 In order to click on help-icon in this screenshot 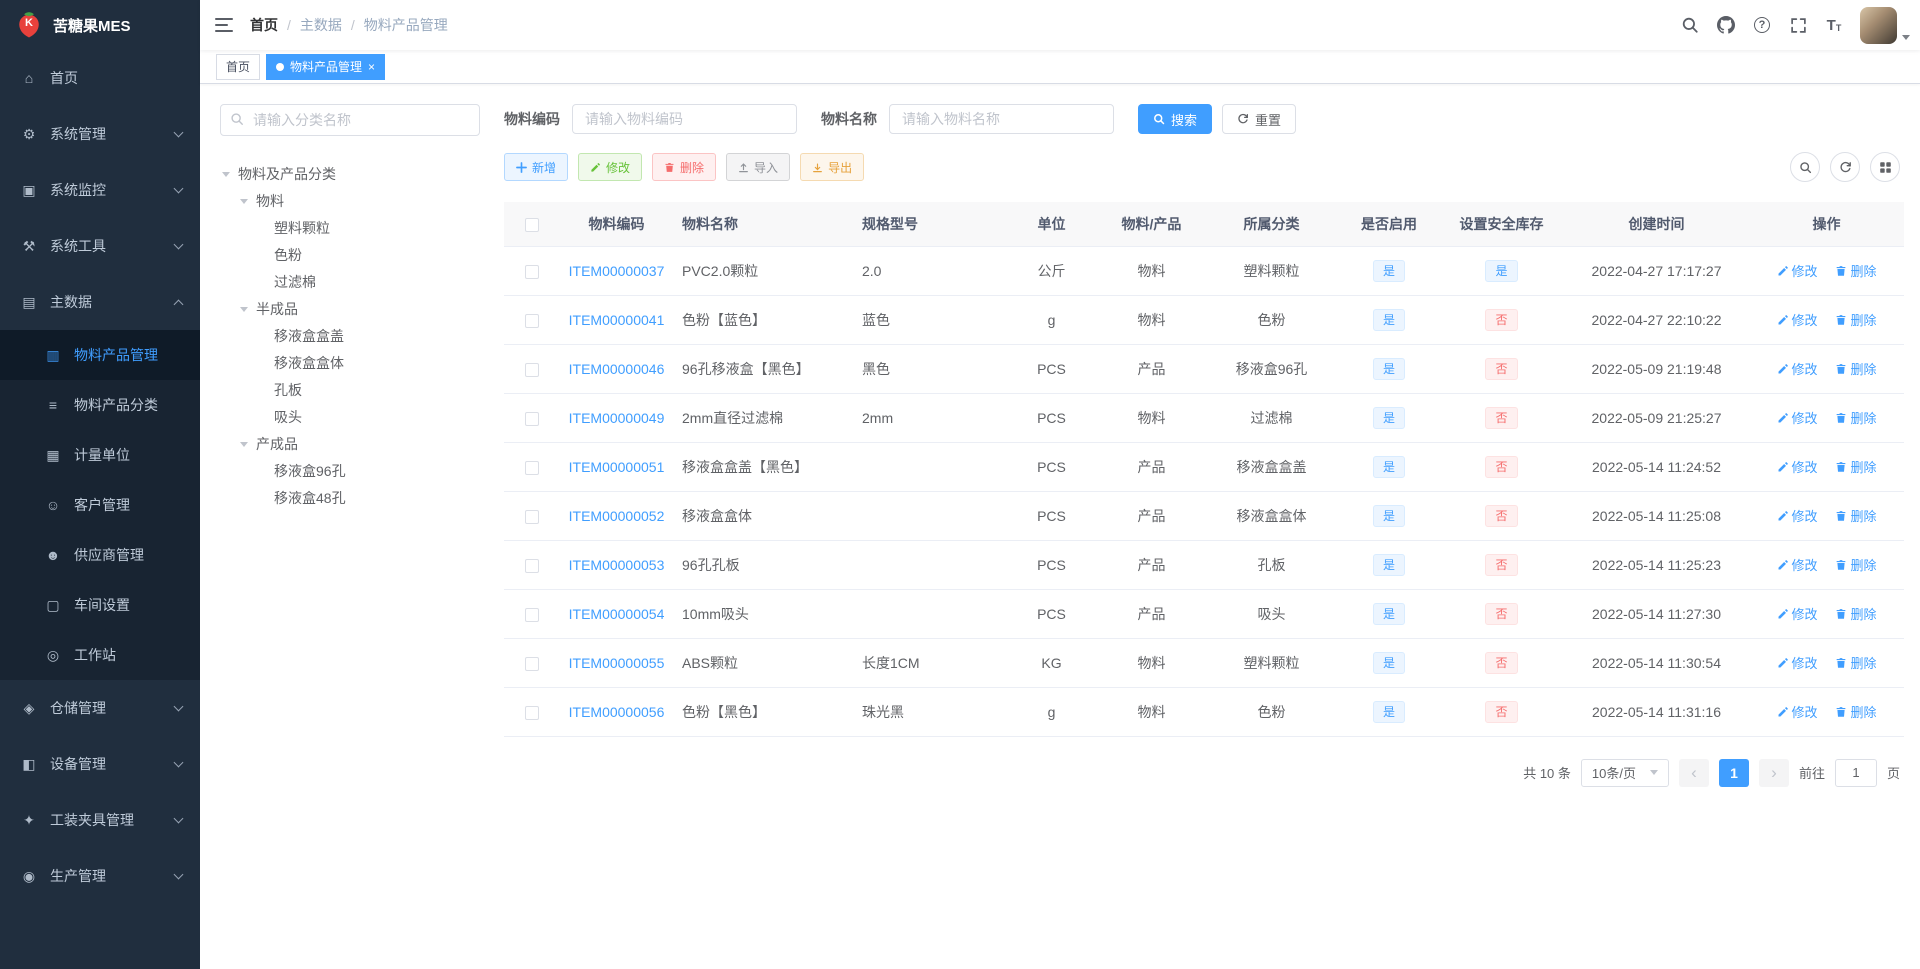, I will do `click(1762, 25)`.